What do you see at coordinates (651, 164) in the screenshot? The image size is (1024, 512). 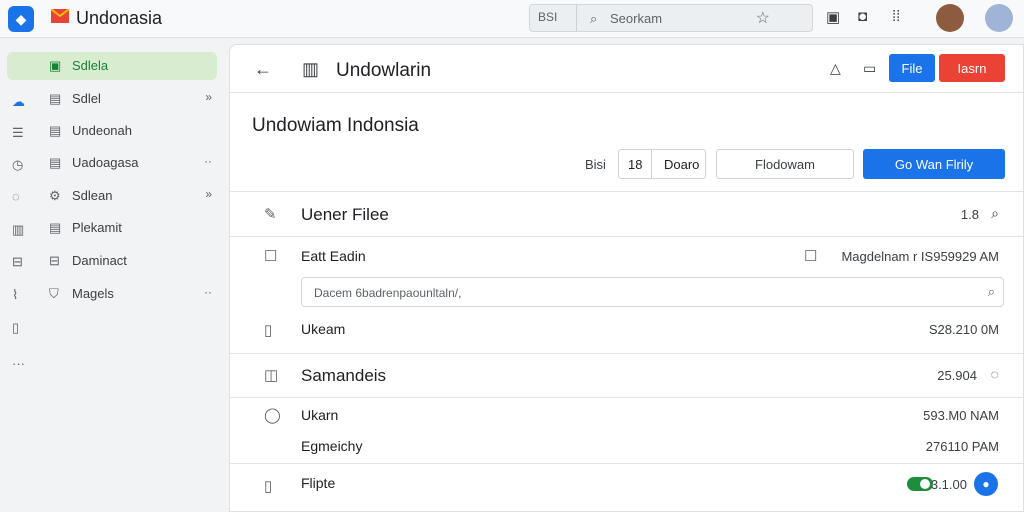 I see `segment-divider` at bounding box center [651, 164].